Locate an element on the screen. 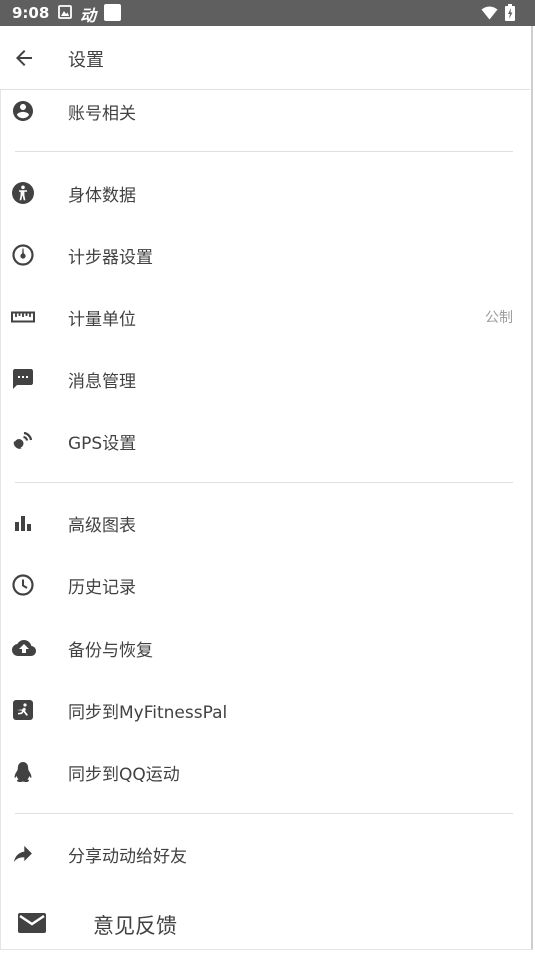  message-icon is located at coordinates (23, 379).